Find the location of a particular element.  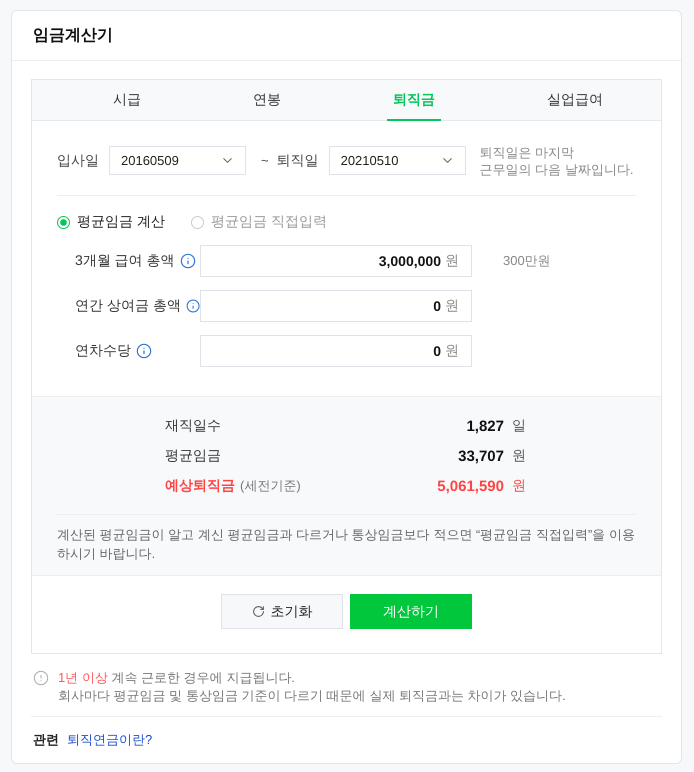

date-hint: 퇴직일은 마지막 근무일의 다음 날짜입니다. is located at coordinates (557, 161).